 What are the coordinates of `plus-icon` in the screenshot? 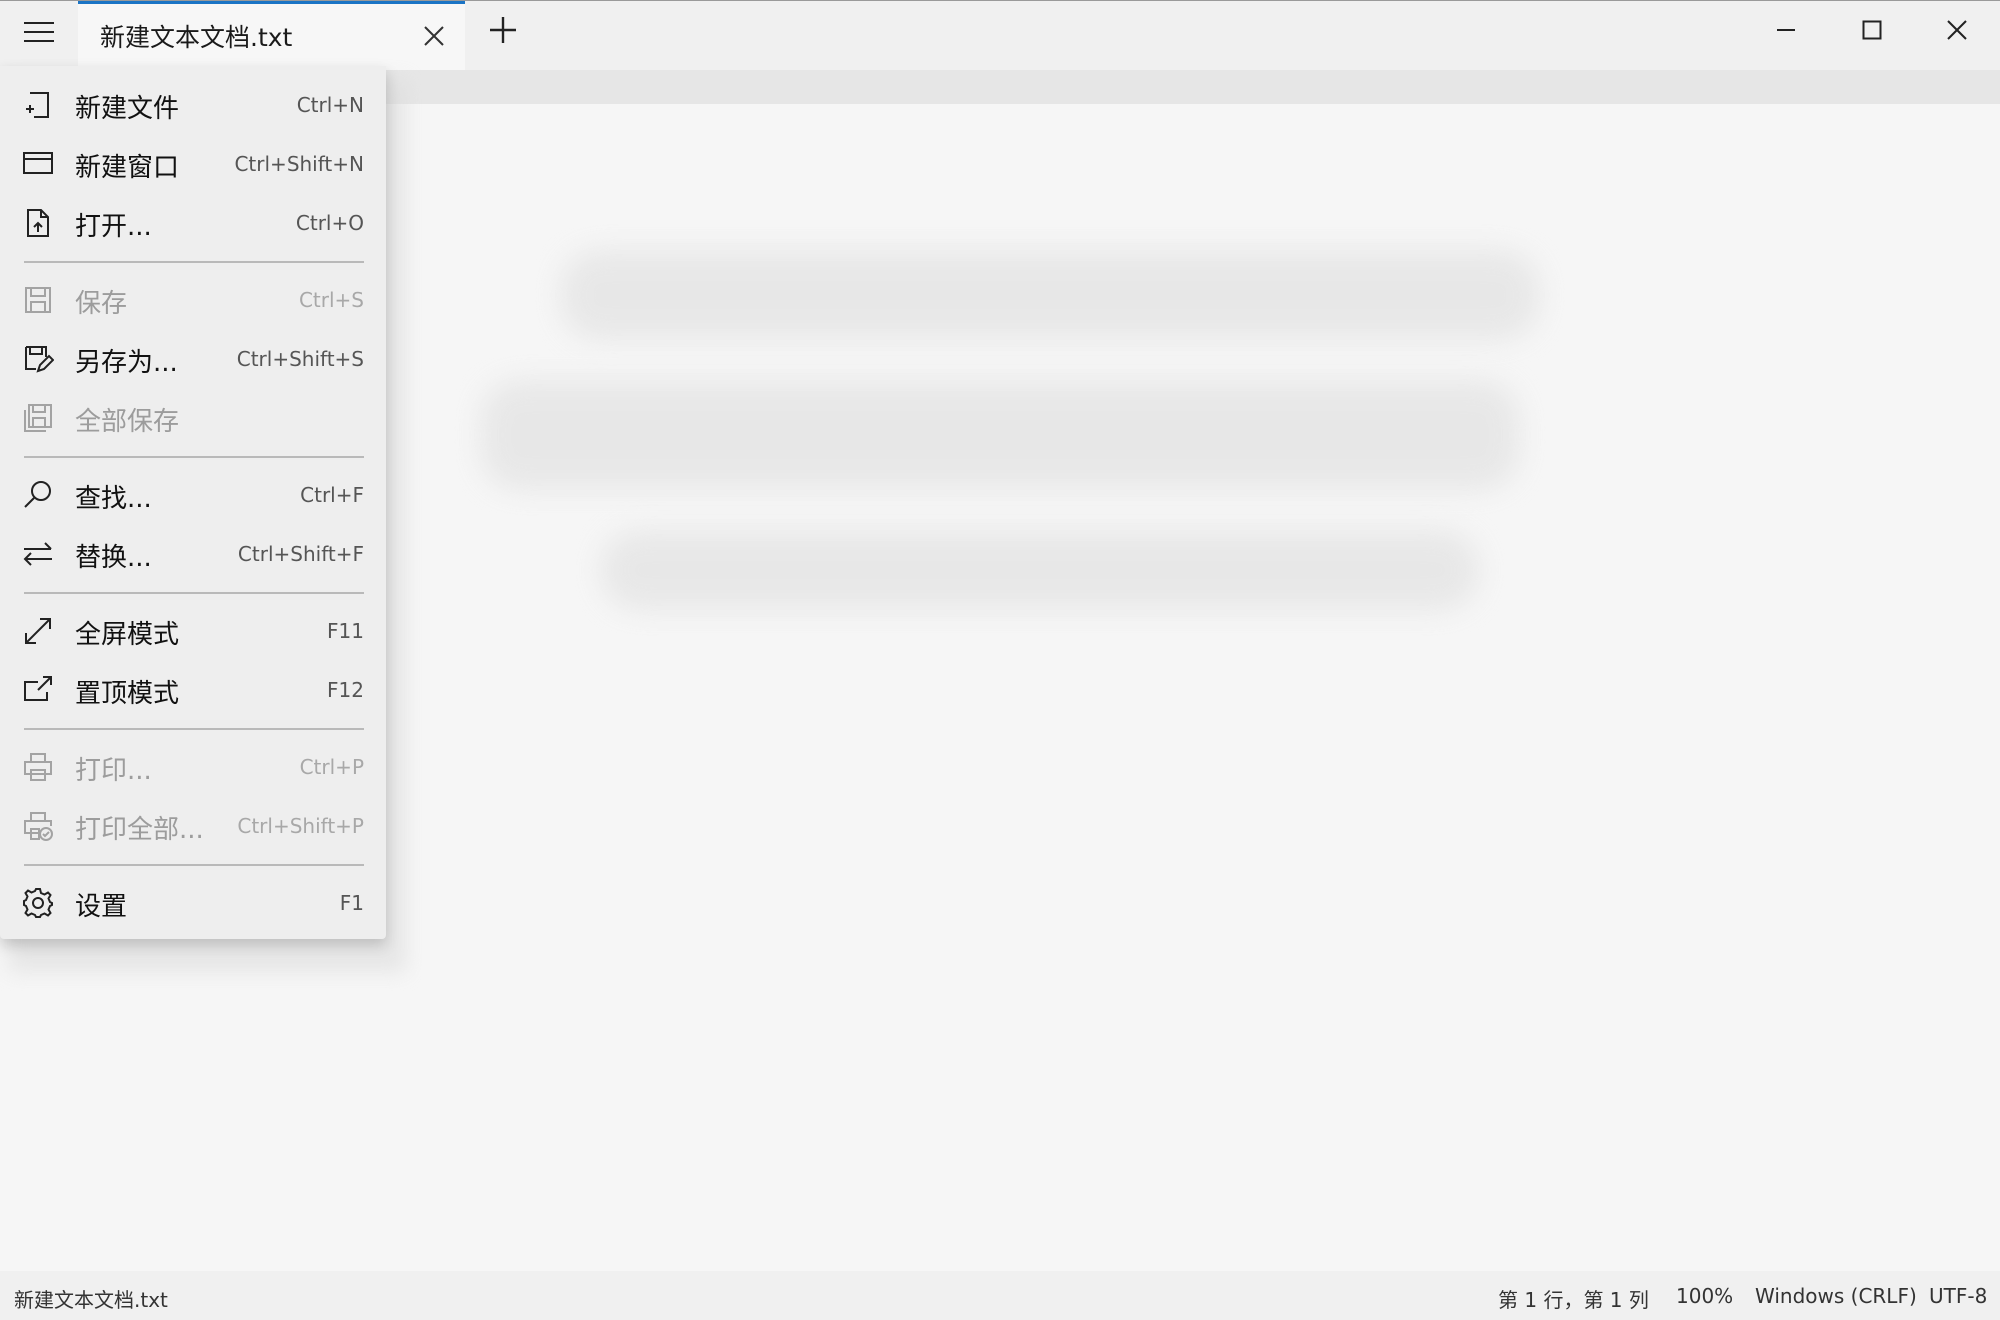 It's located at (503, 30).